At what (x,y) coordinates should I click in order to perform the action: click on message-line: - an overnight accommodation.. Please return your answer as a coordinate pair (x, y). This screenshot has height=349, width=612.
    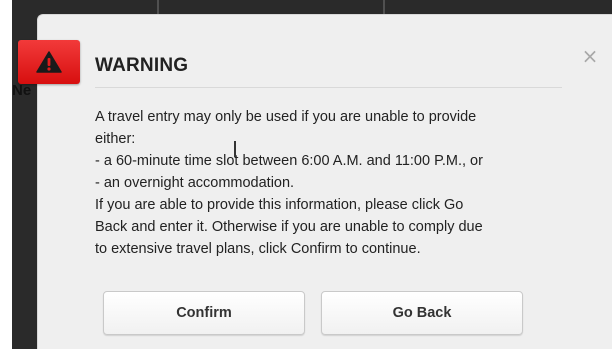
    Looking at the image, I should click on (195, 183).